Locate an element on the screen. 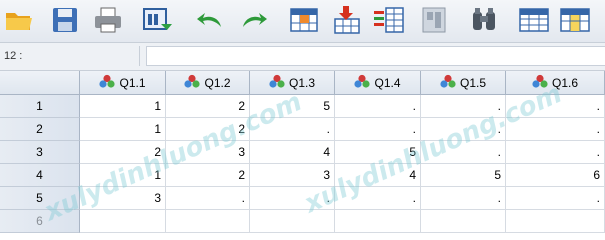 Image resolution: width=605 pixels, height=240 pixels. redo-icon is located at coordinates (254, 20).